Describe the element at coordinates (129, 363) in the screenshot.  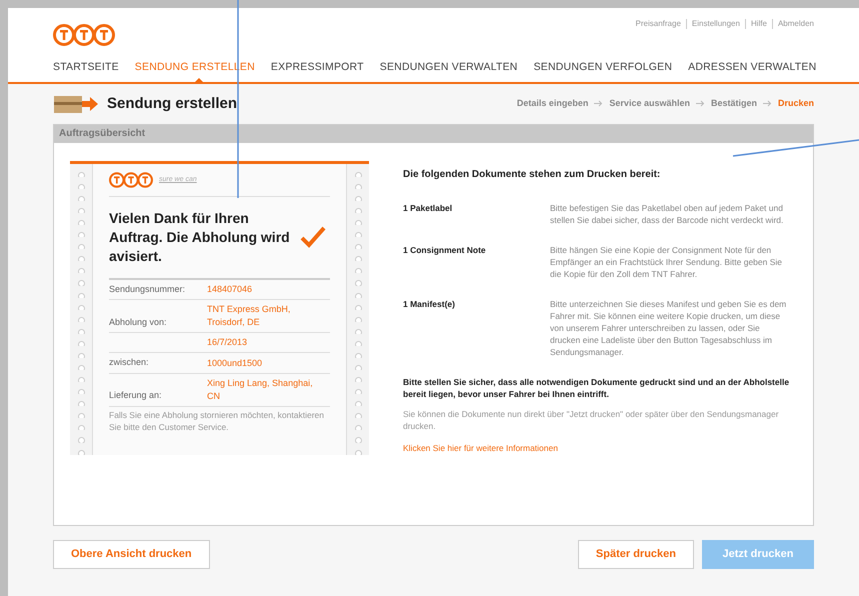
I see `field-label: zwischen:` at that location.